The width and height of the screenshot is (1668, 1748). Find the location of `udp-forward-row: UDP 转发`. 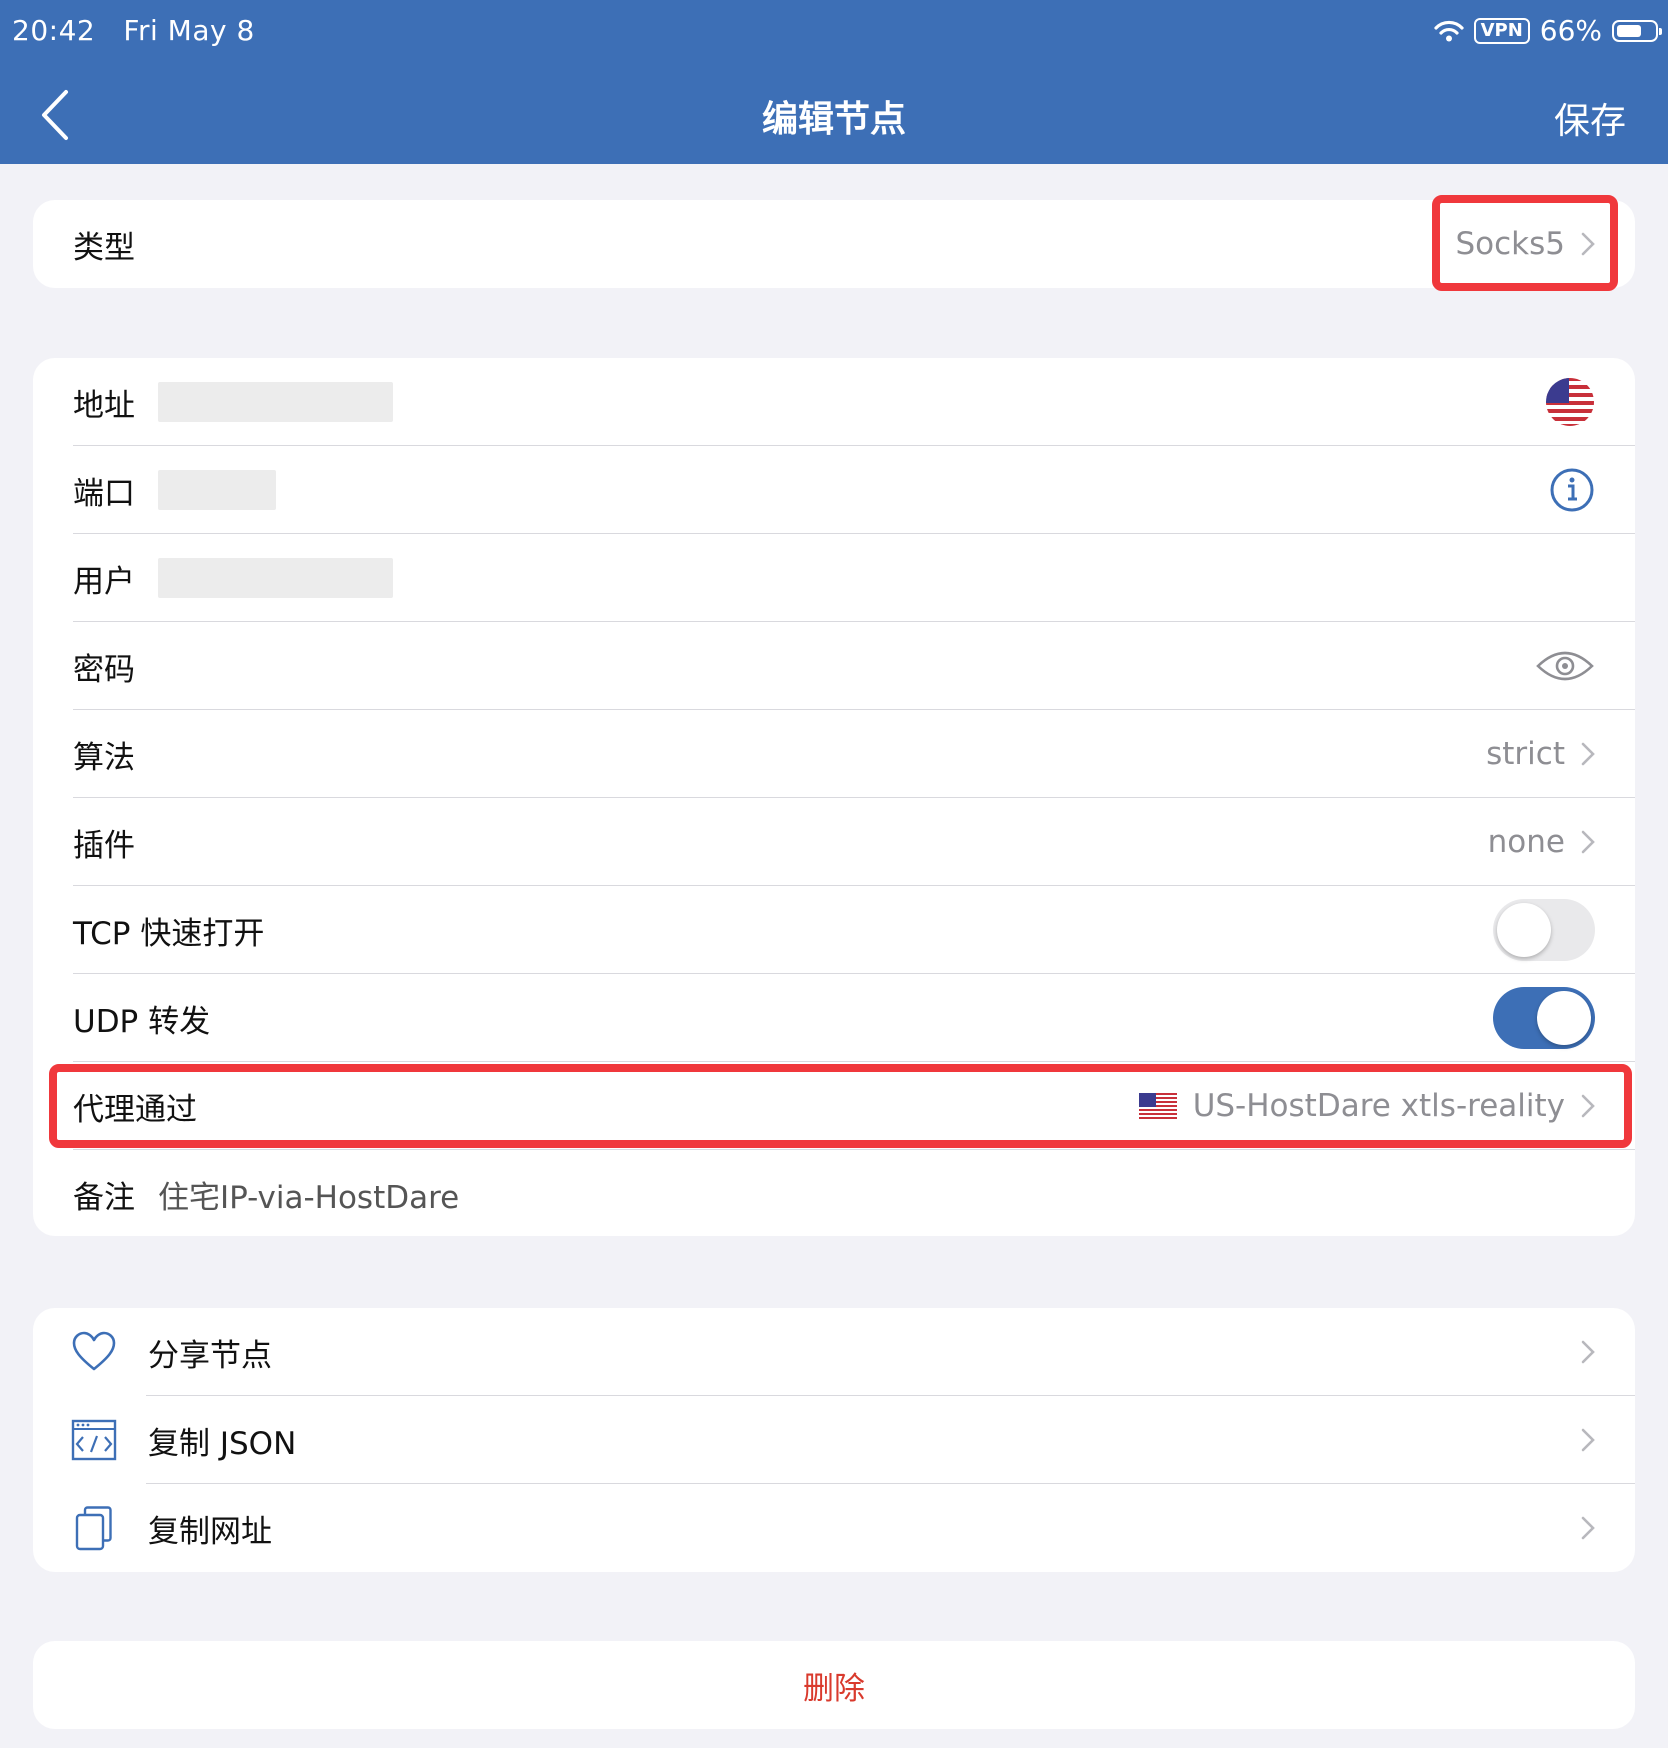

udp-forward-row: UDP 转发 is located at coordinates (834, 1018).